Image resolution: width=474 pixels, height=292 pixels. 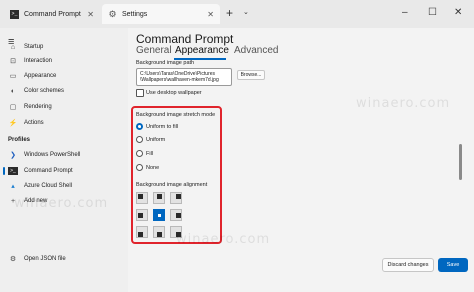 I want to click on align-bottom-left-button, so click(x=142, y=232).